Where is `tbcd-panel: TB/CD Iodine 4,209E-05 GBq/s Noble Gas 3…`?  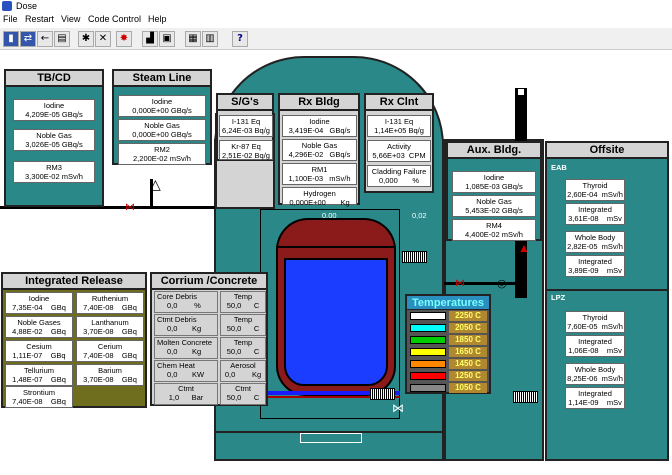
tbcd-panel: TB/CD Iodine 4,209E-05 GBq/s Noble Gas 3… is located at coordinates (54, 138).